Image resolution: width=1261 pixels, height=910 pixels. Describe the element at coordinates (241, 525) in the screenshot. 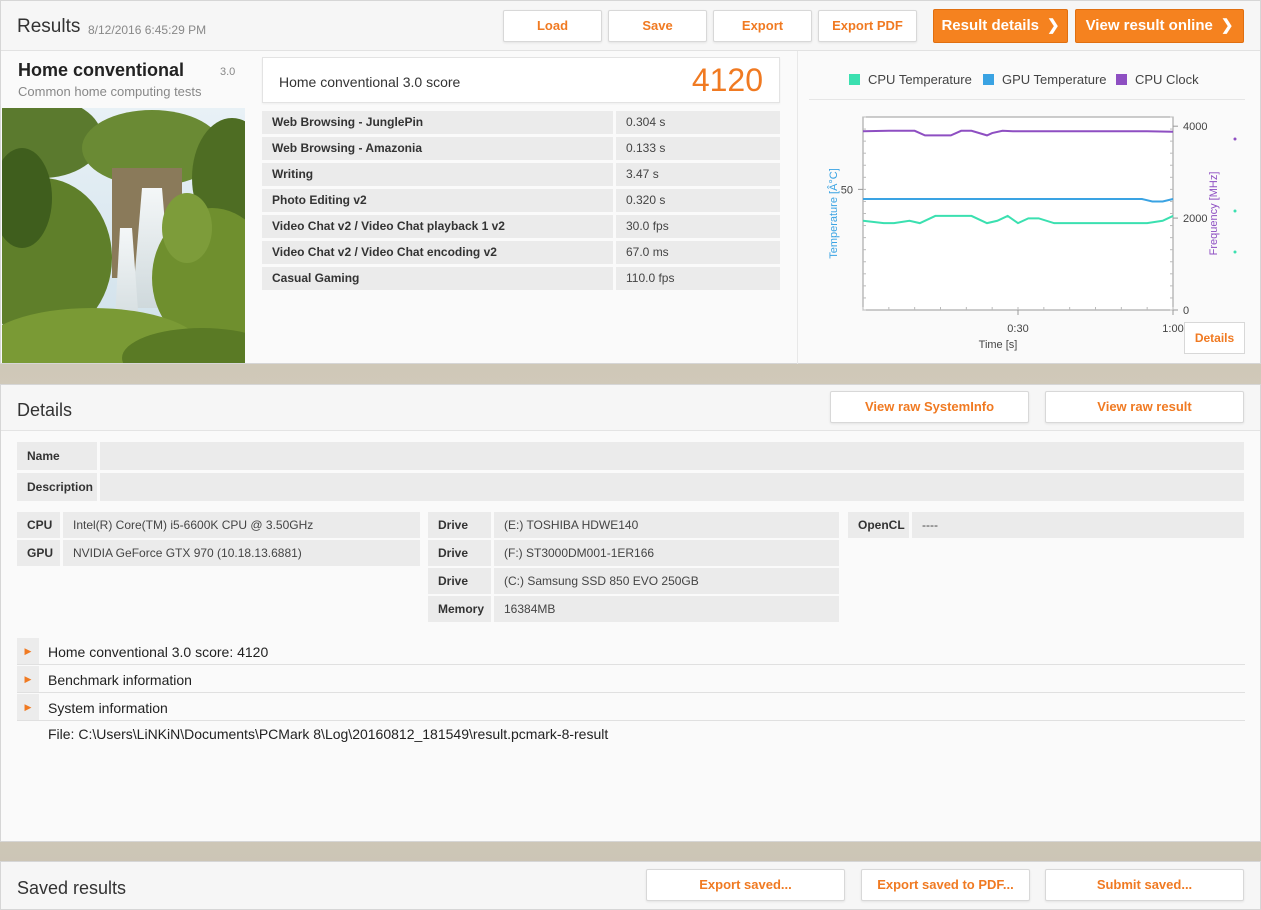

I see `cpu-value: Intel(R) Core(TM) i5-6600K CPU @ 3.50GHz` at that location.